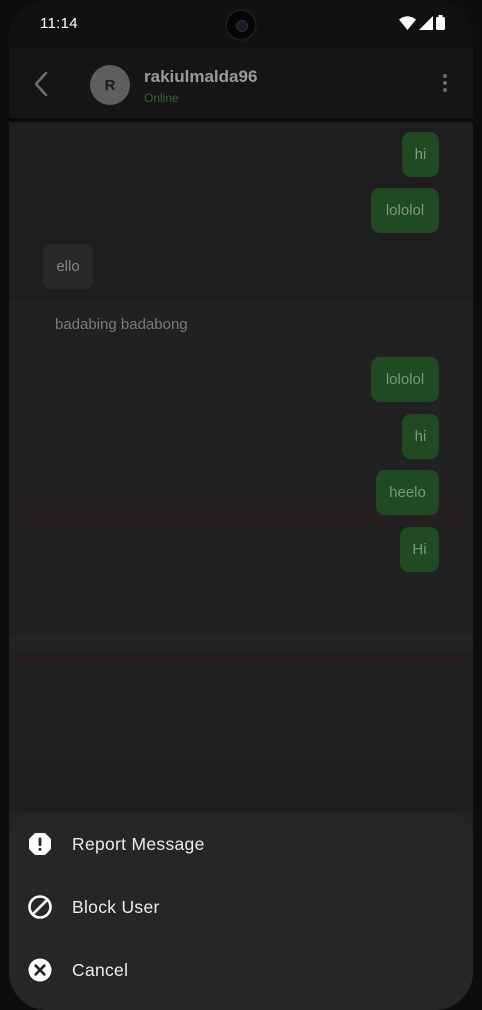  I want to click on avatar: R, so click(110, 85).